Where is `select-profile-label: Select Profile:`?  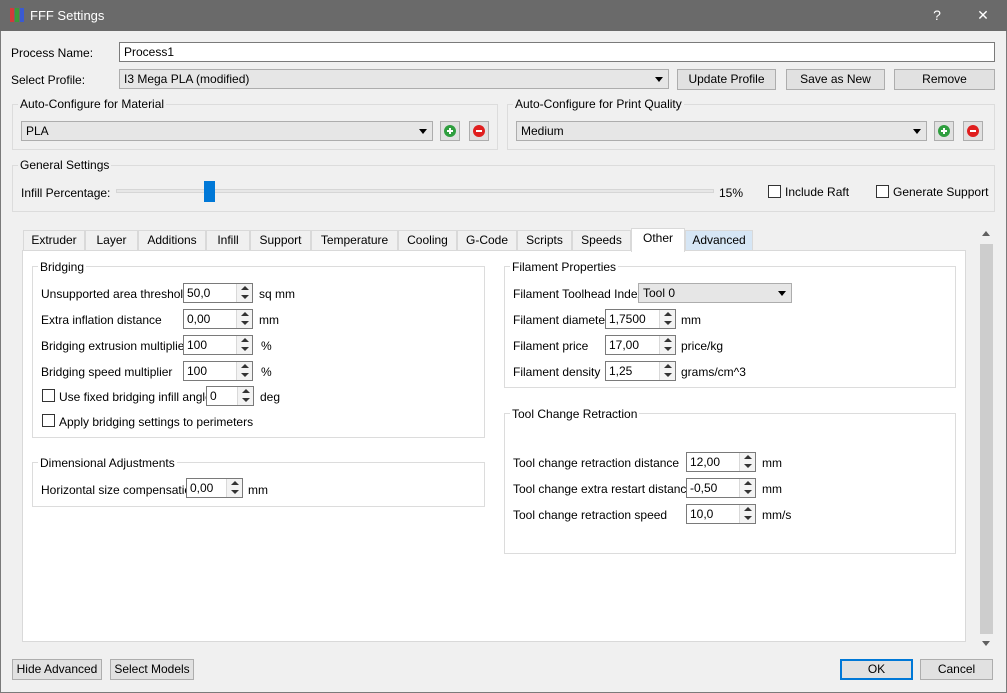 select-profile-label: Select Profile: is located at coordinates (48, 80).